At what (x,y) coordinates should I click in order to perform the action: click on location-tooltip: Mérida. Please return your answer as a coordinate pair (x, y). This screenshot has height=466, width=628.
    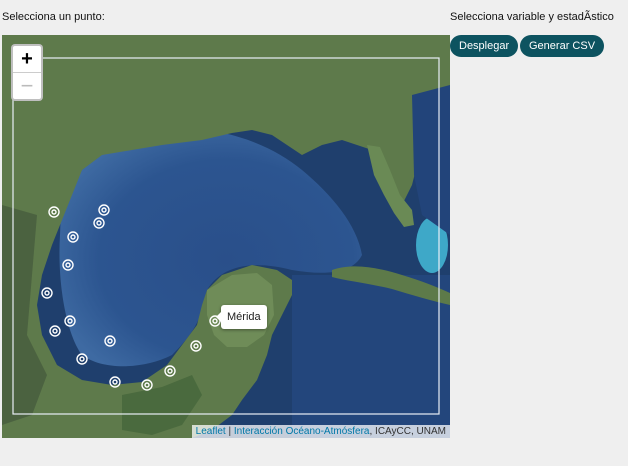
    Looking at the image, I should click on (241, 317).